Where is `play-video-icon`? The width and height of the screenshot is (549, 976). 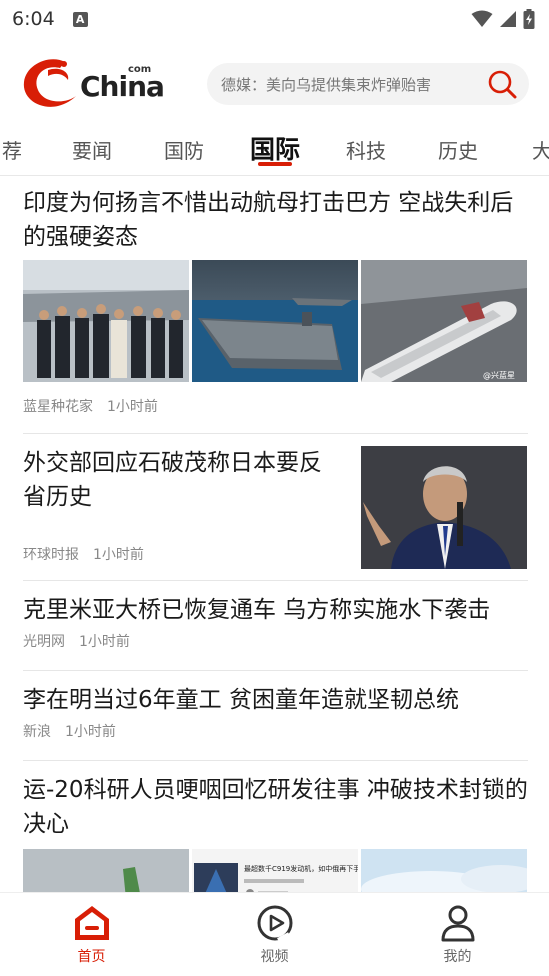
play-video-icon is located at coordinates (274, 923).